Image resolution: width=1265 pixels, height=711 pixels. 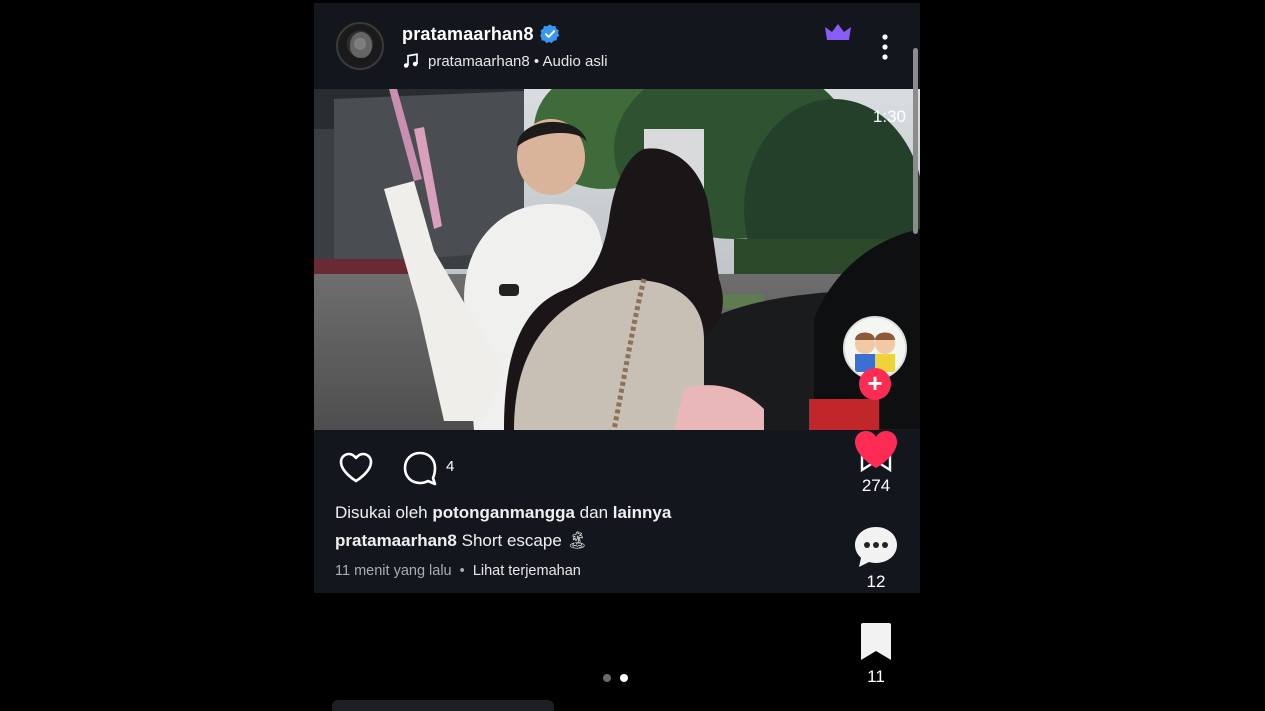 What do you see at coordinates (450, 466) in the screenshot?
I see `comment-count: 4` at bounding box center [450, 466].